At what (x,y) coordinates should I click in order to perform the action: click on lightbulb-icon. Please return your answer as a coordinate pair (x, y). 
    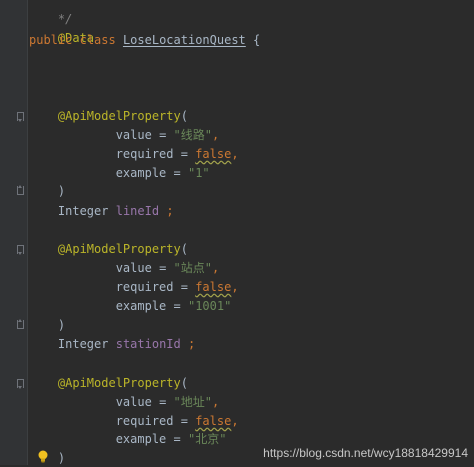
    Looking at the image, I should click on (43, 456).